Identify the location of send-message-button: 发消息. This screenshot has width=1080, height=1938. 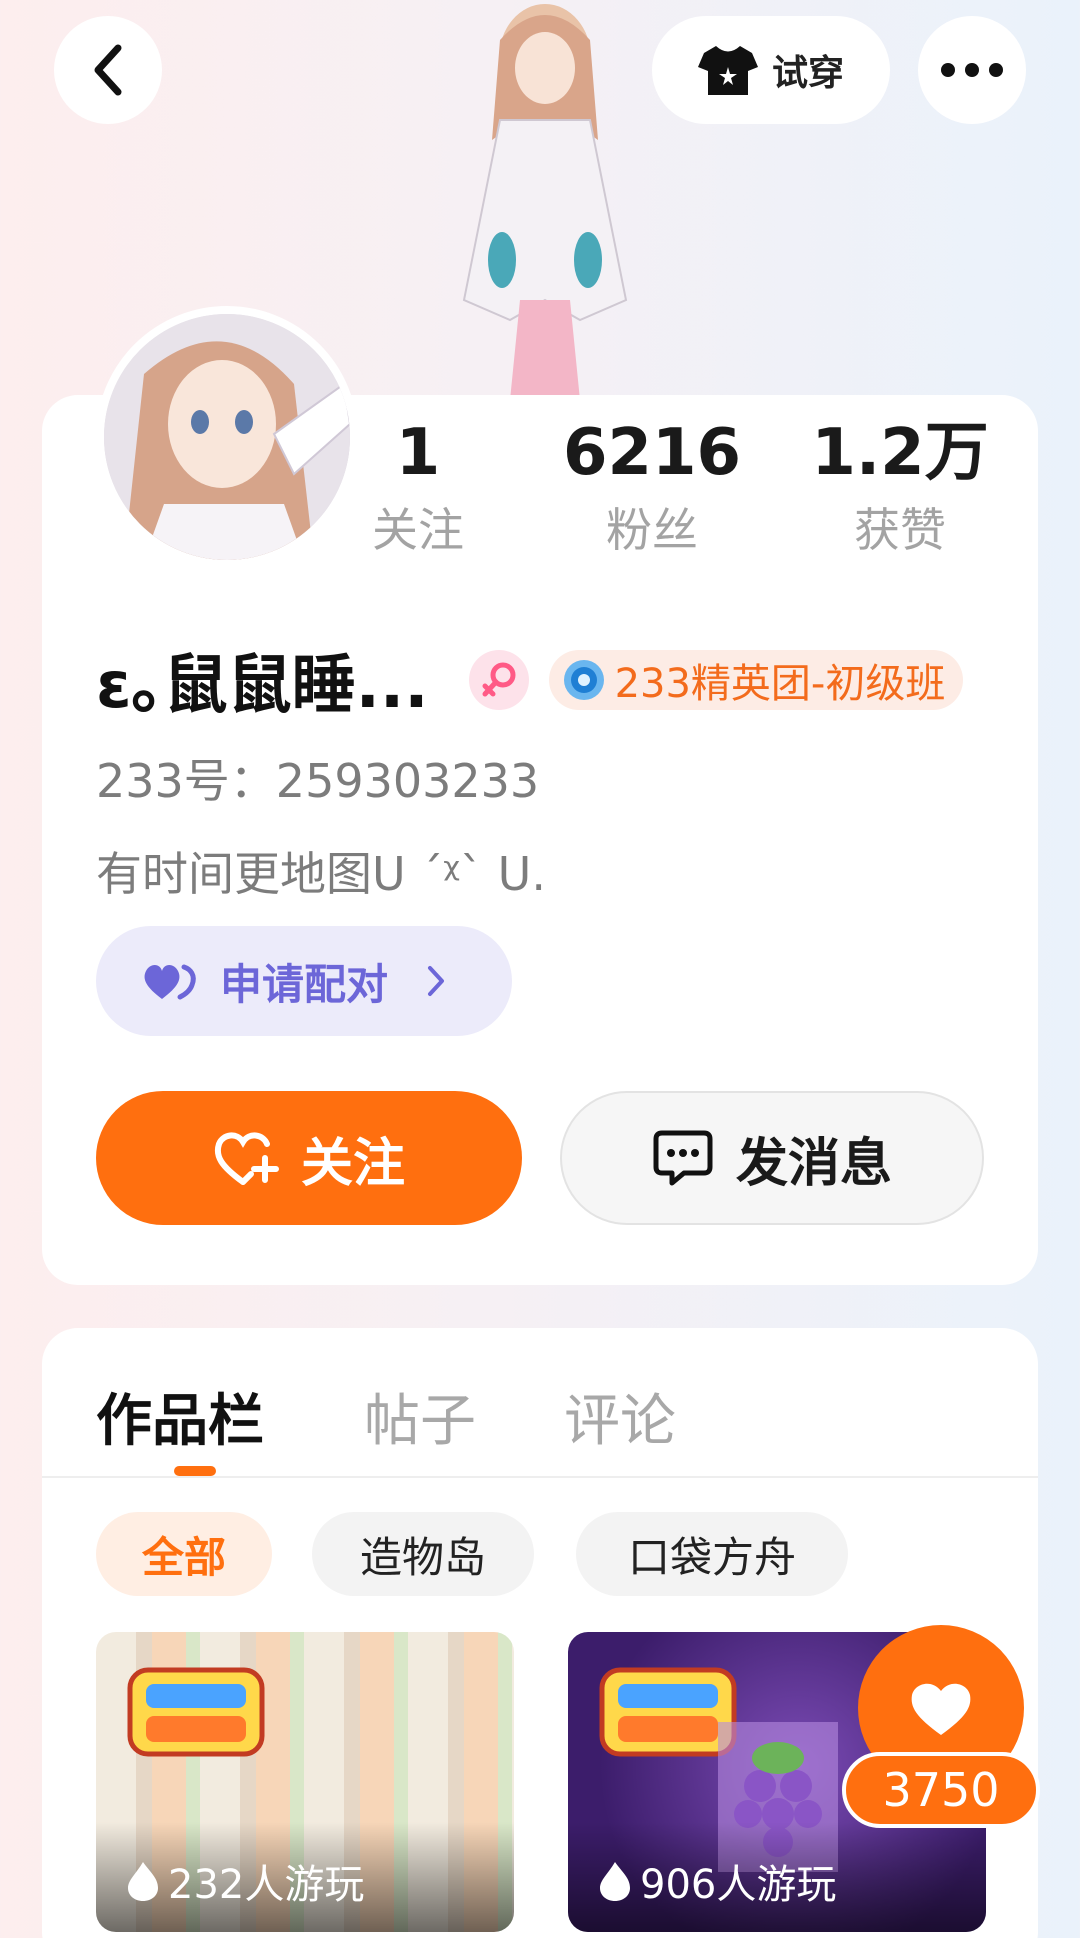
(772, 1158).